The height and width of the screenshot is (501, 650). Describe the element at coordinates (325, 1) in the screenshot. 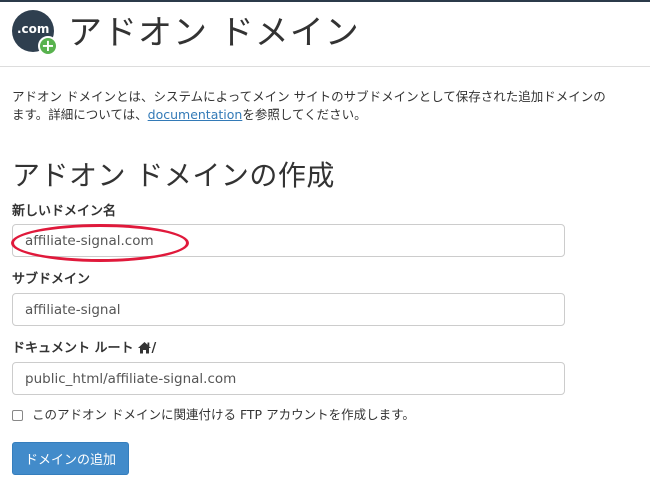

I see `top-border` at that location.